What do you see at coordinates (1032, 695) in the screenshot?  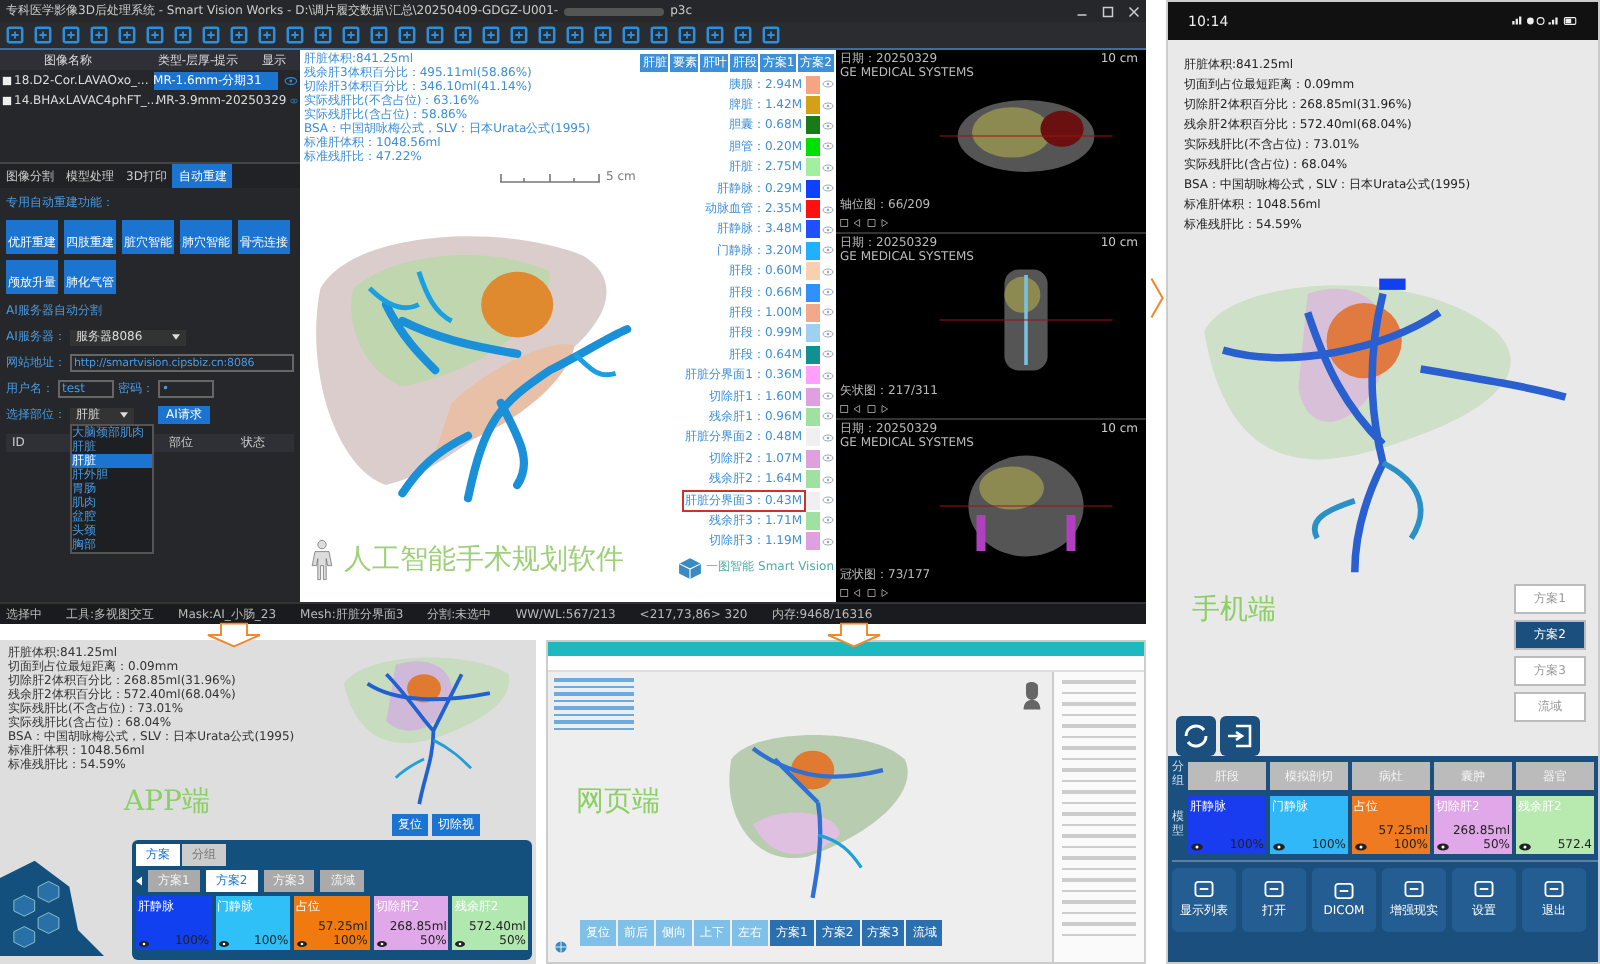 I see `head-model-icon` at bounding box center [1032, 695].